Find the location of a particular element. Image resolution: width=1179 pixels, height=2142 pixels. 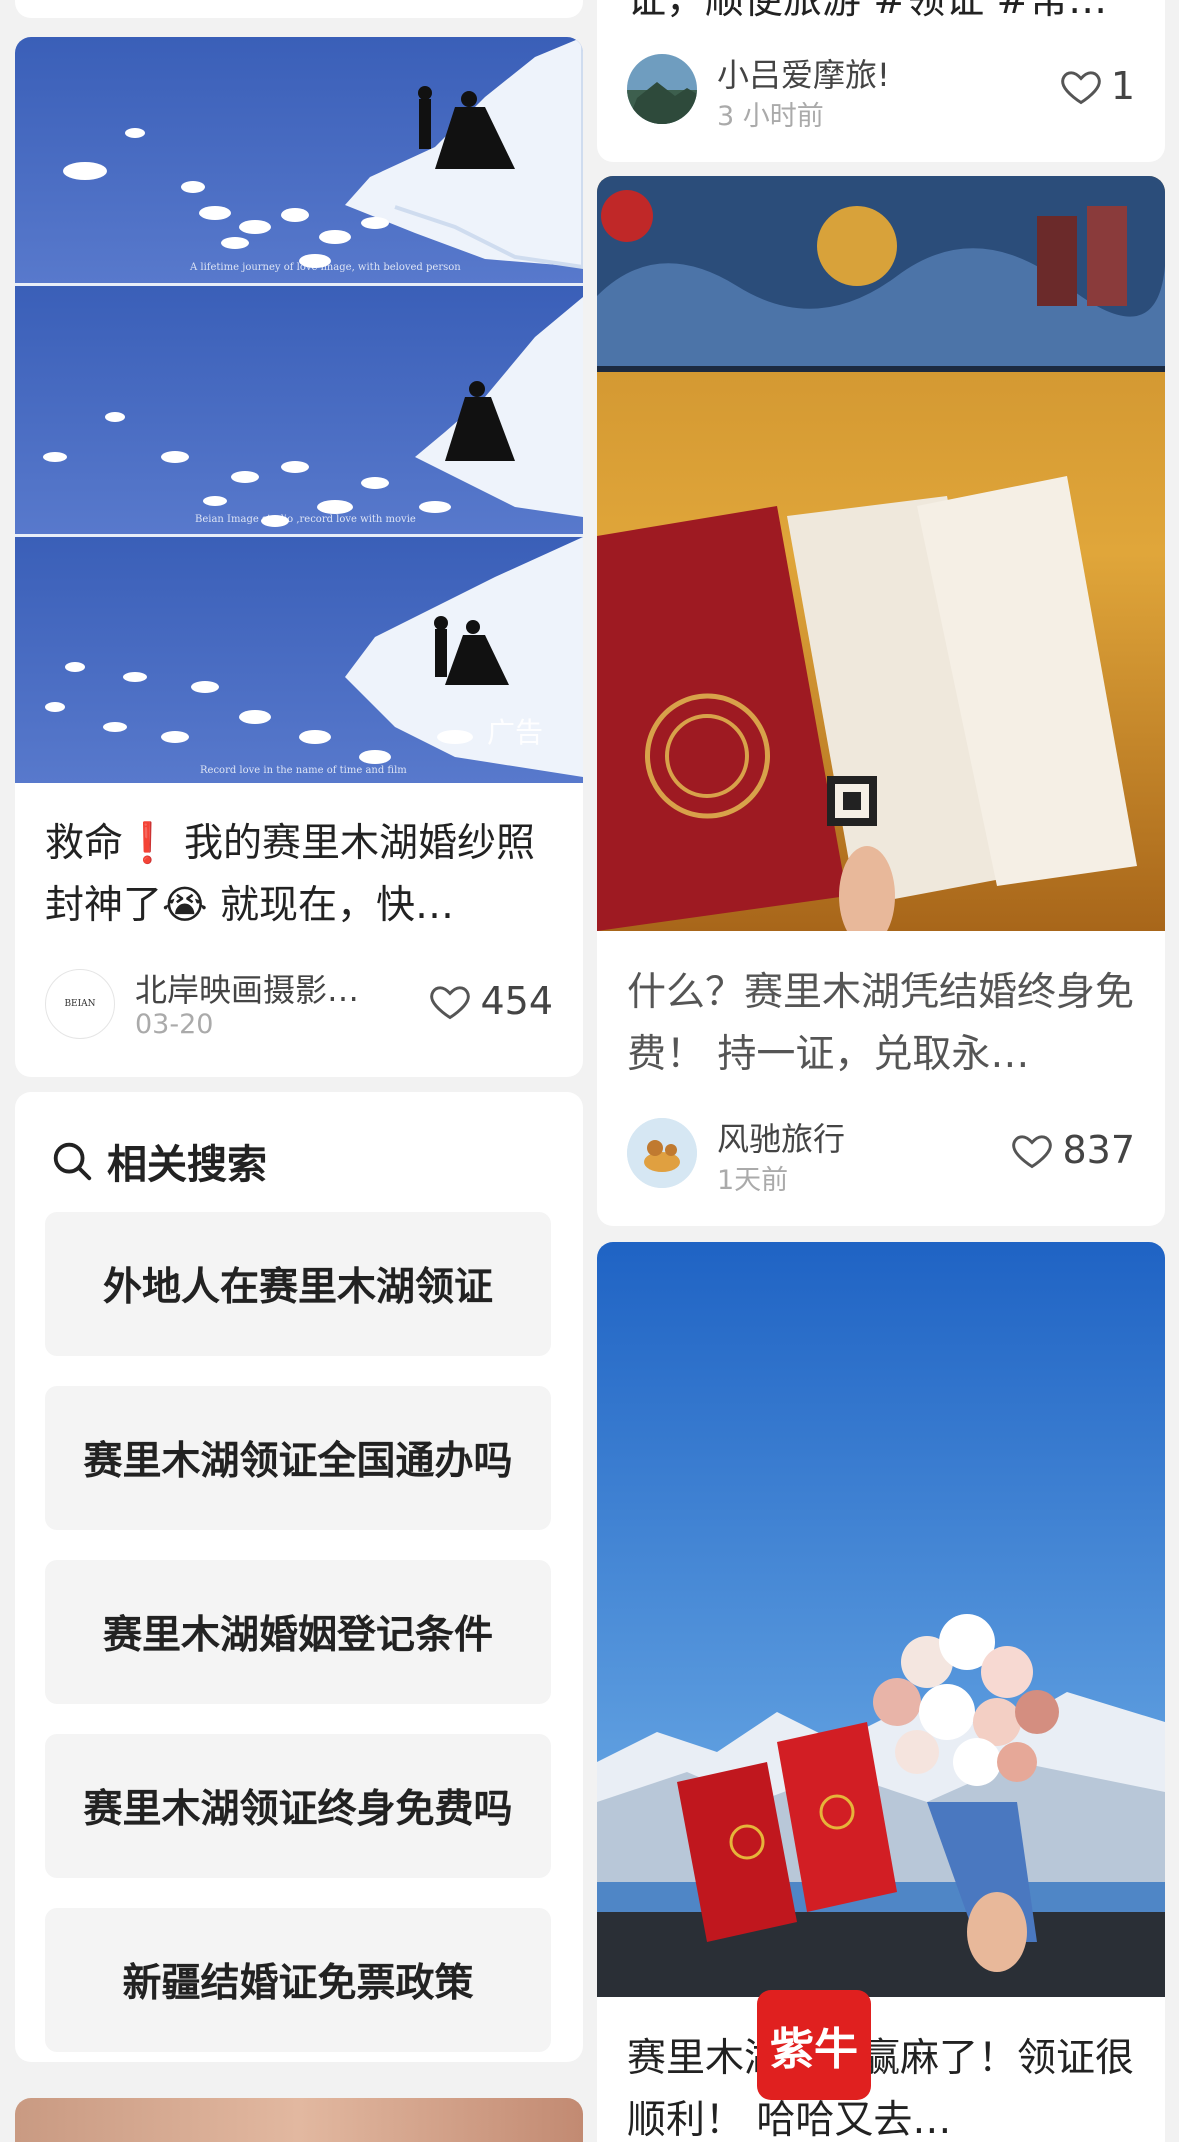

like-count: 454 is located at coordinates (516, 1001).